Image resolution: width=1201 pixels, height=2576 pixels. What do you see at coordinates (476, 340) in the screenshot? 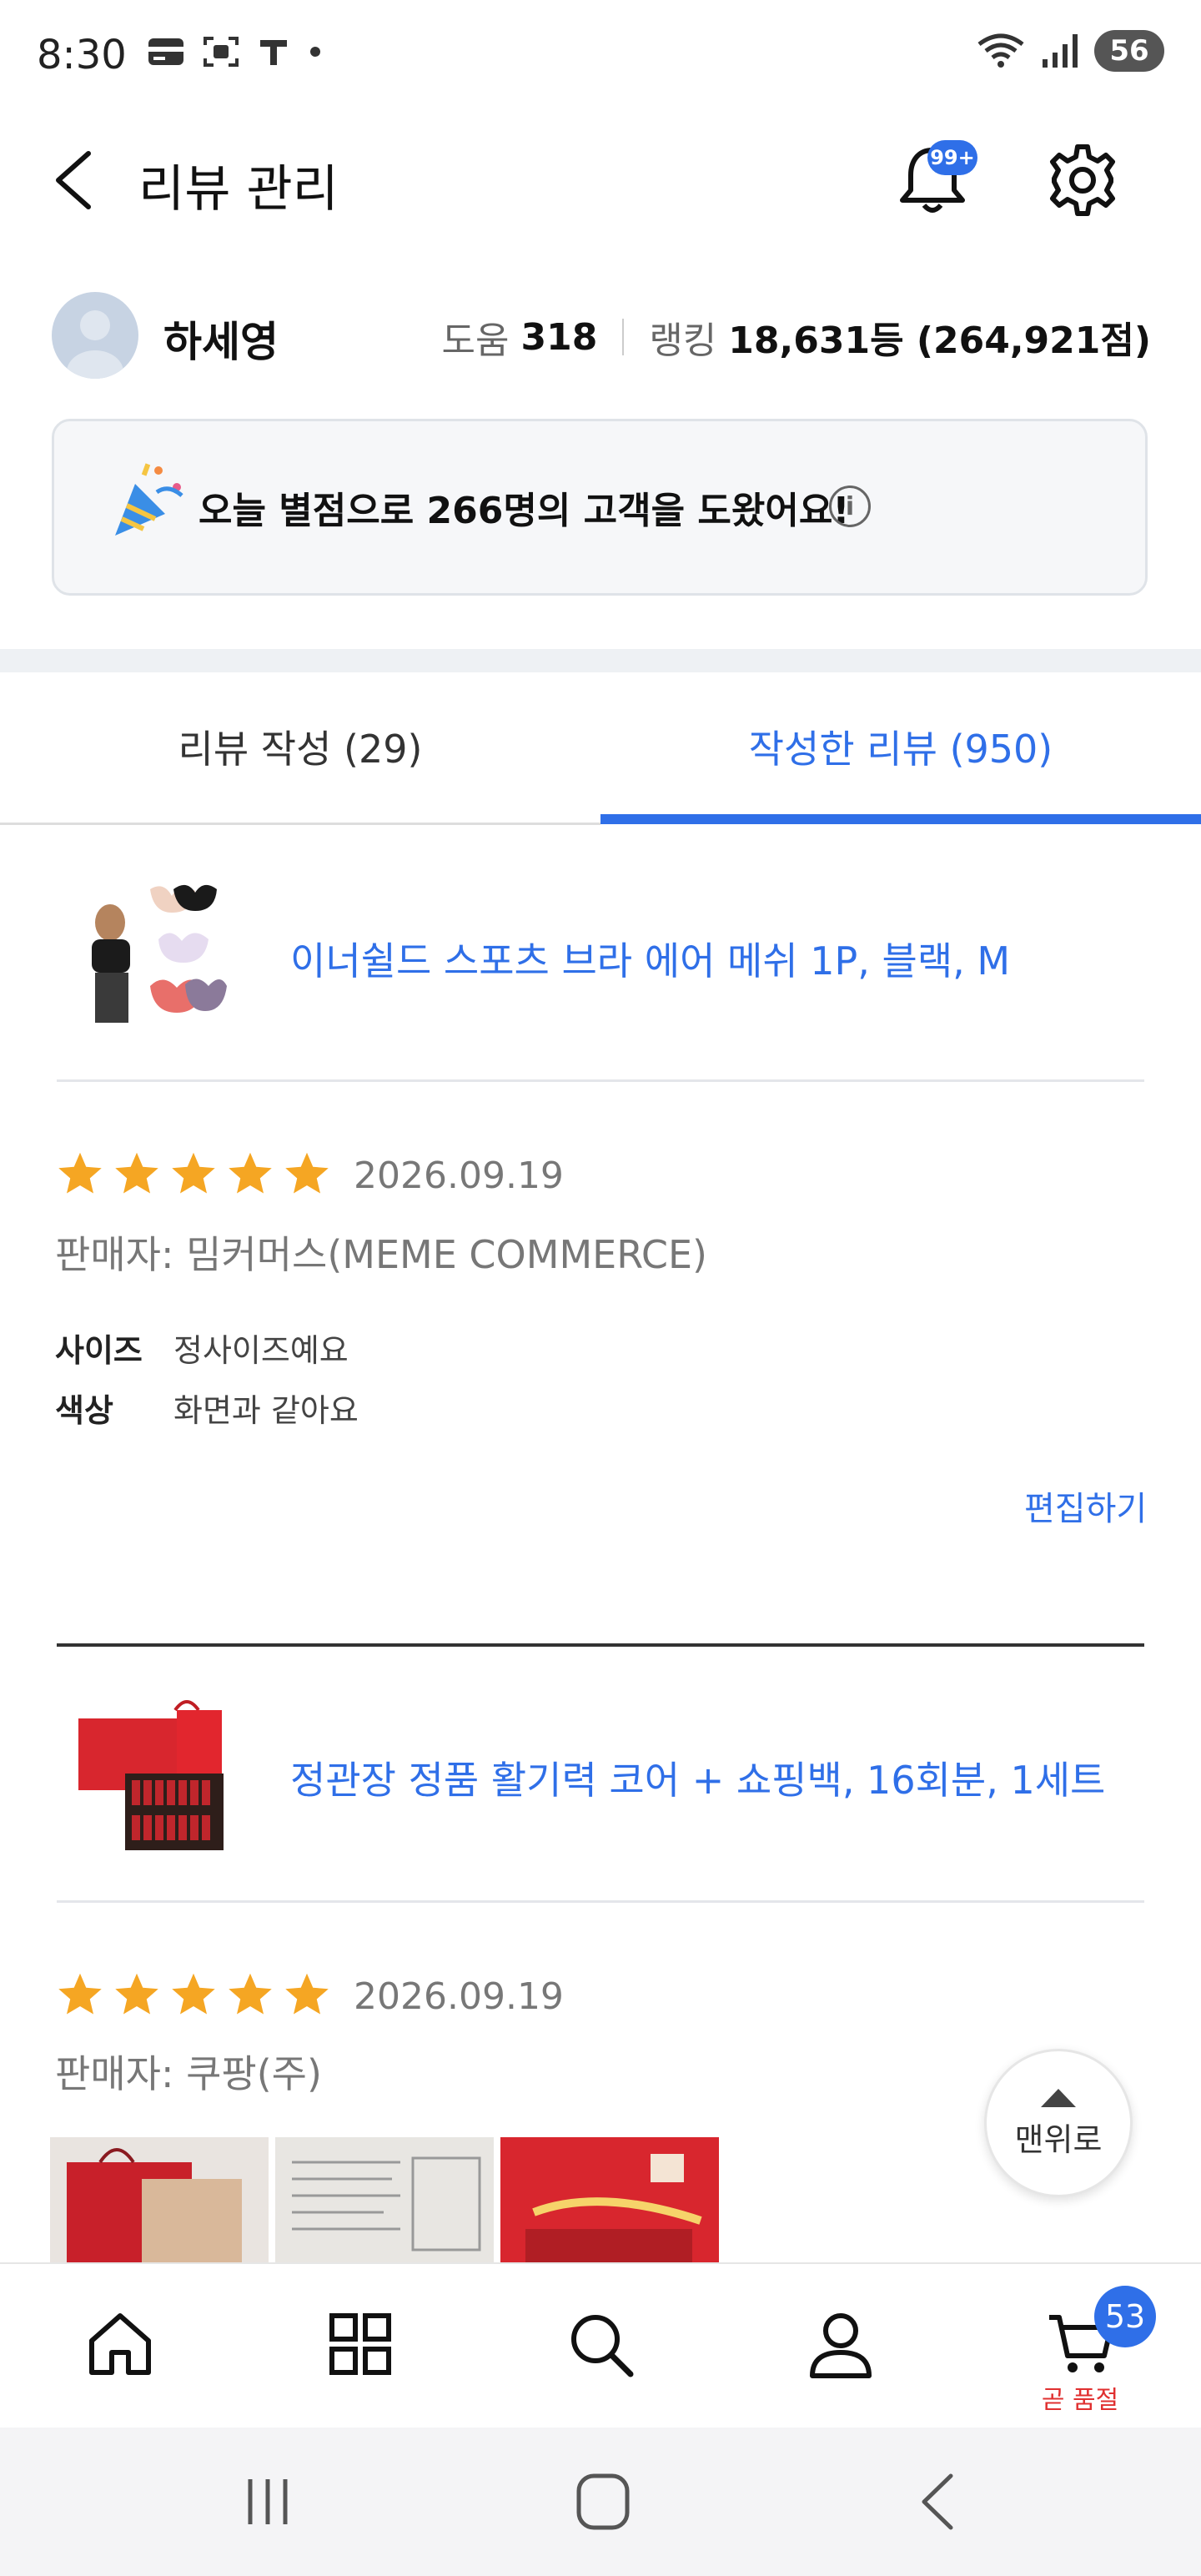
I see `help-label: 도움` at bounding box center [476, 340].